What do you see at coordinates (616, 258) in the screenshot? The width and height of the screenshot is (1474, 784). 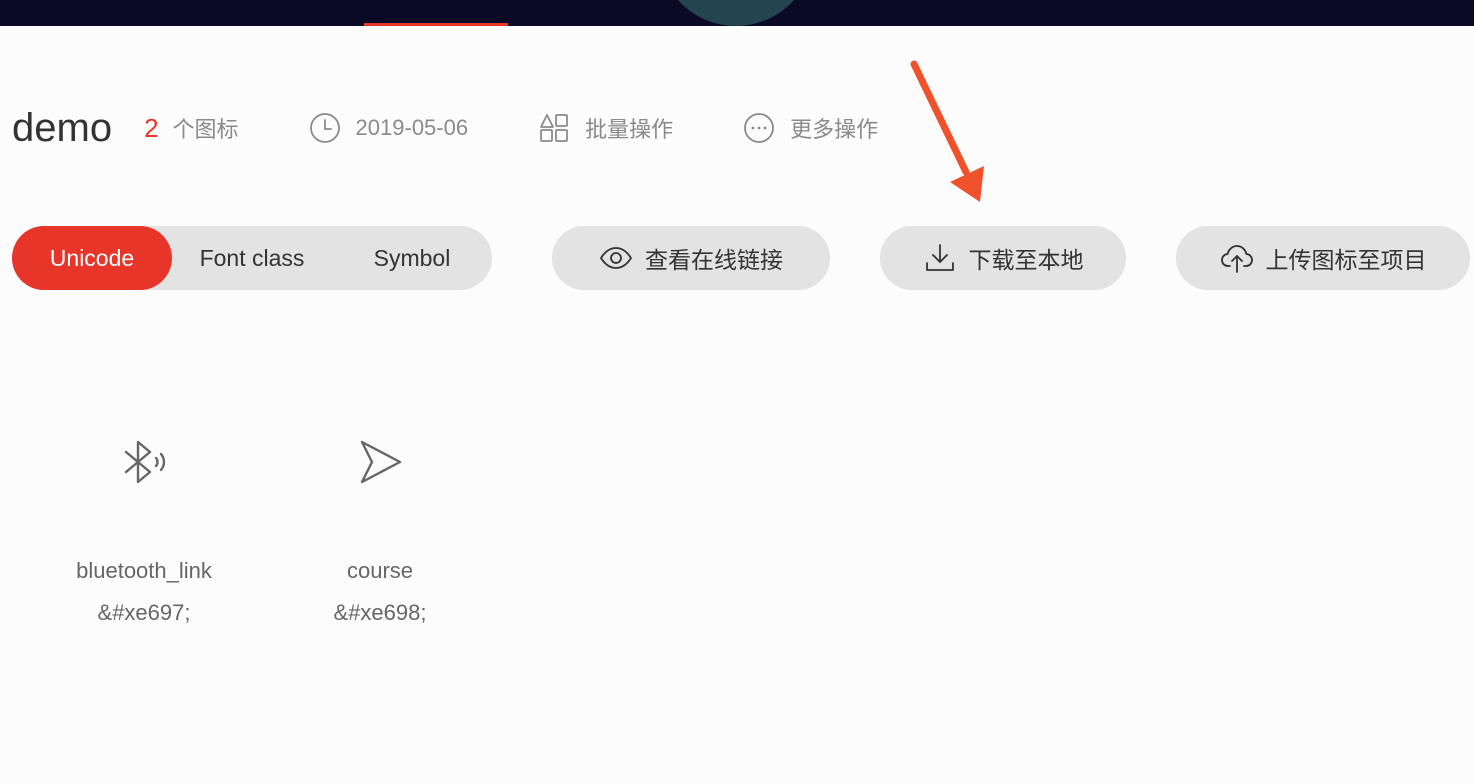 I see `eye-icon` at bounding box center [616, 258].